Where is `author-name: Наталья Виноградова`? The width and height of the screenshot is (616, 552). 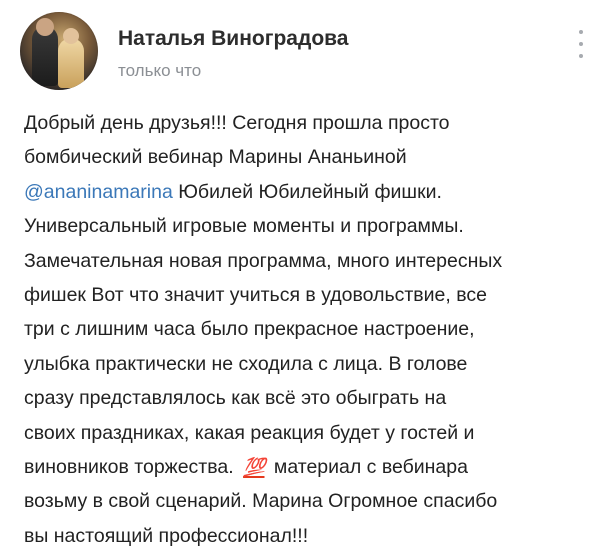
author-name: Наталья Виноградова is located at coordinates (233, 39).